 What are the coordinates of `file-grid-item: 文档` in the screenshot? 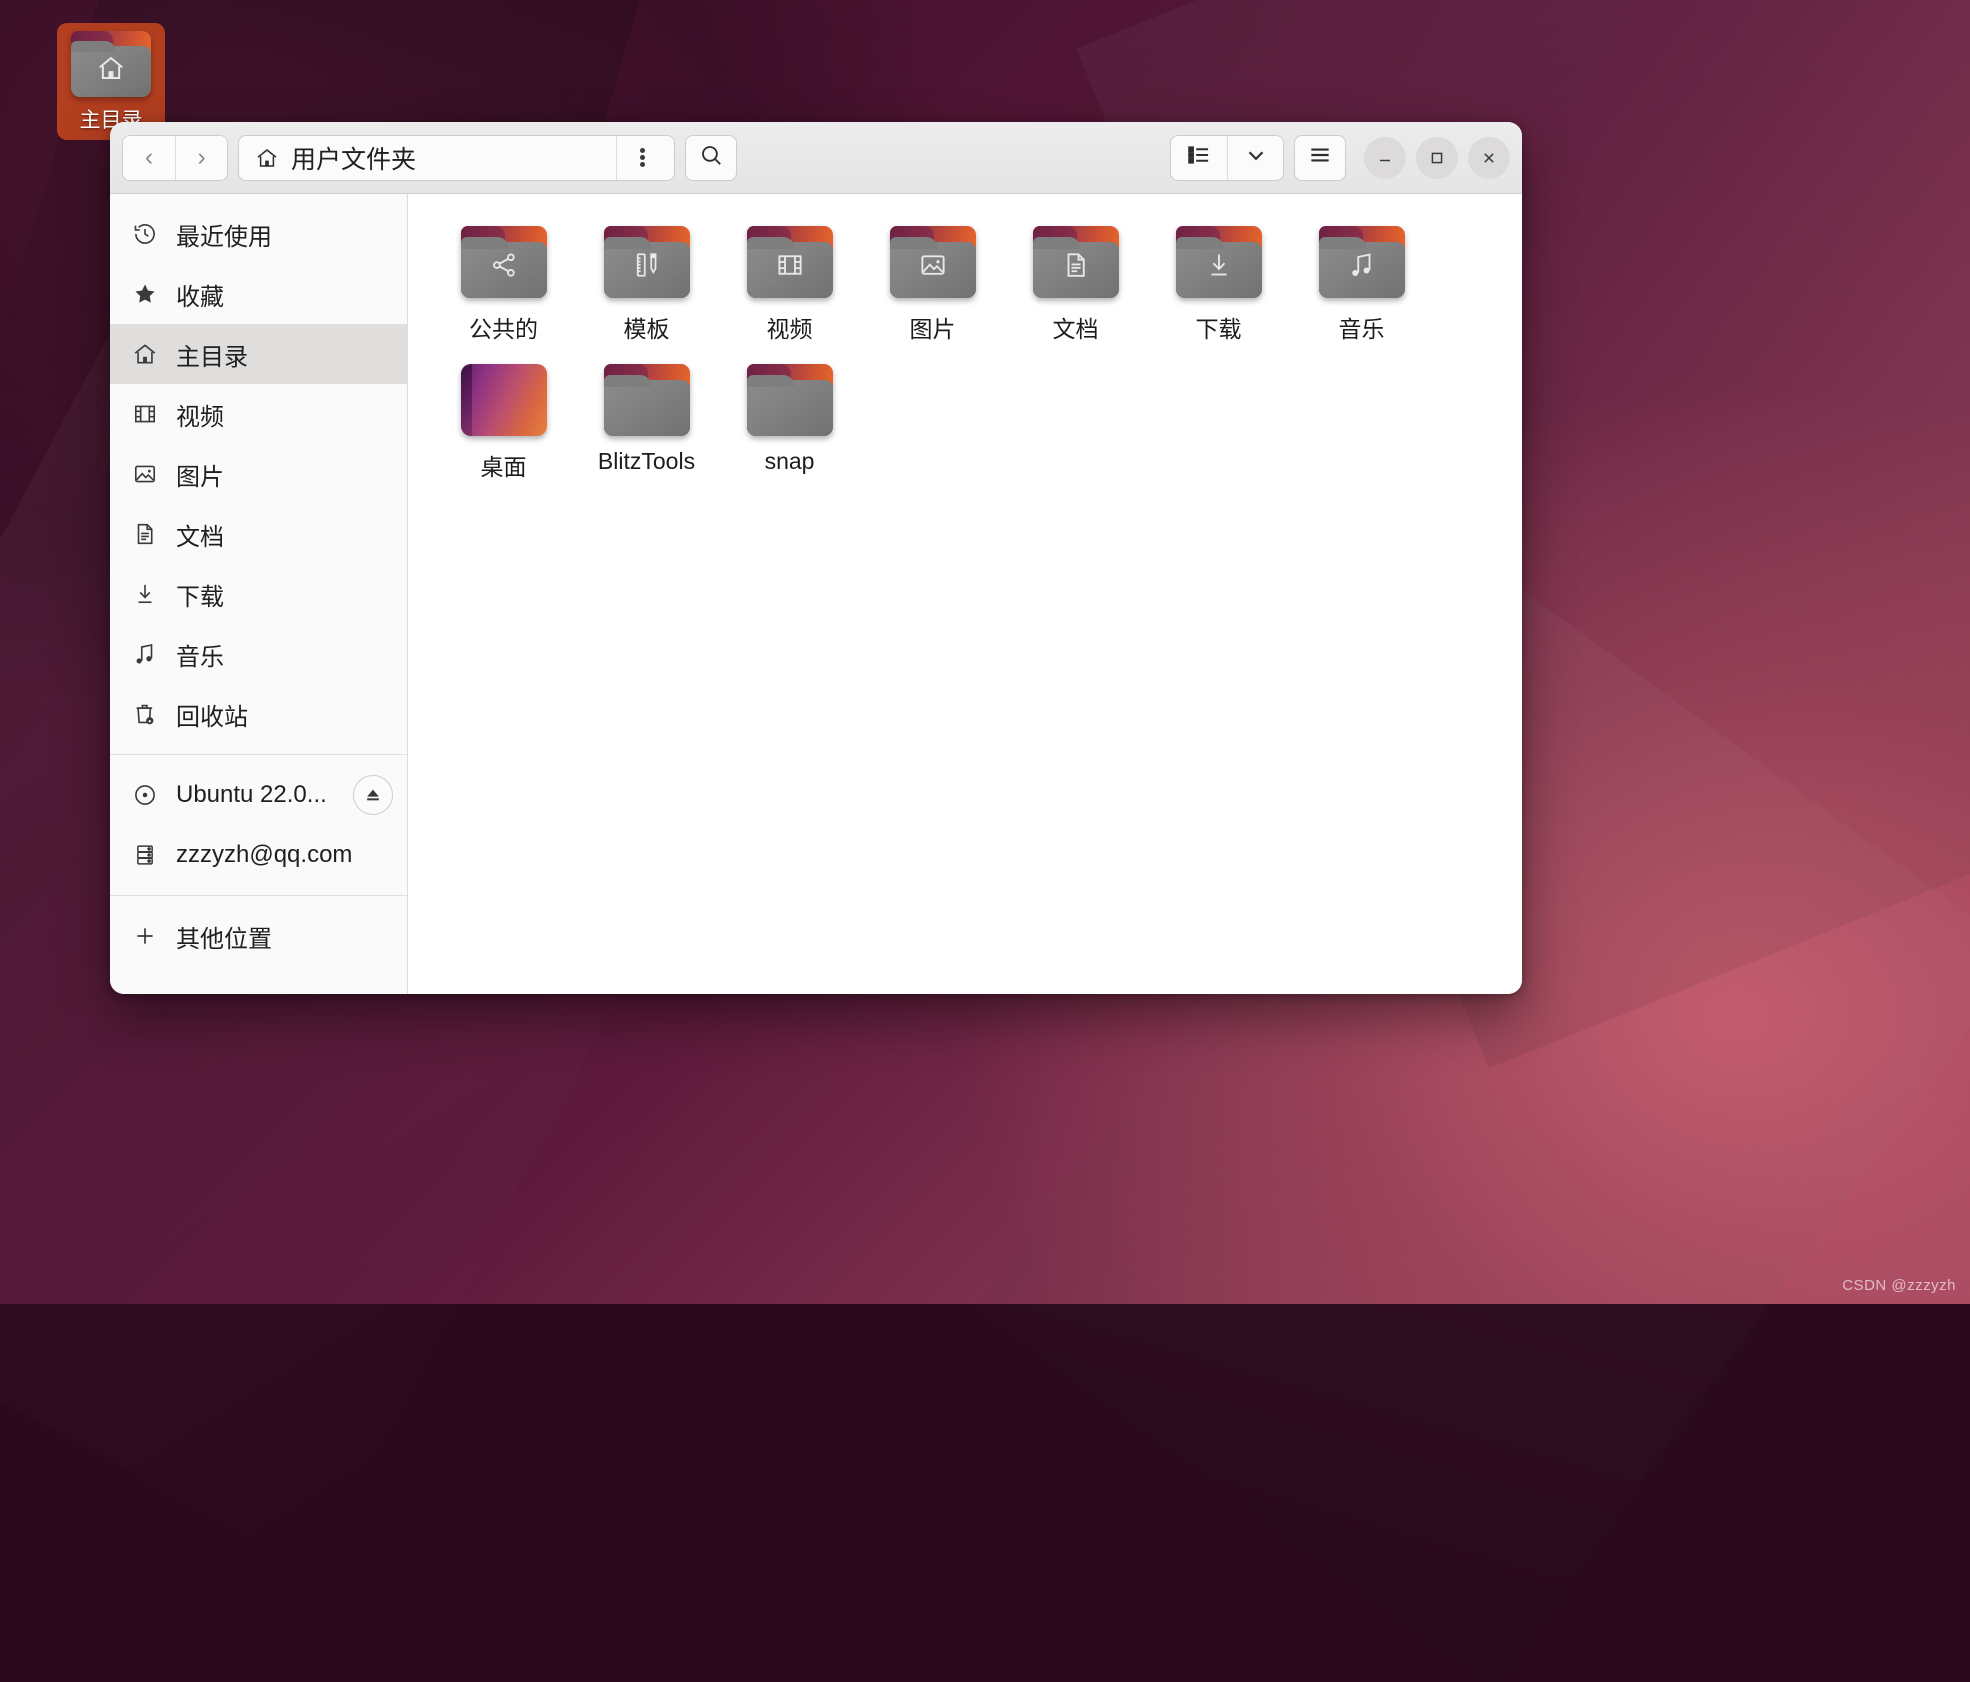 It's located at (1075, 289).